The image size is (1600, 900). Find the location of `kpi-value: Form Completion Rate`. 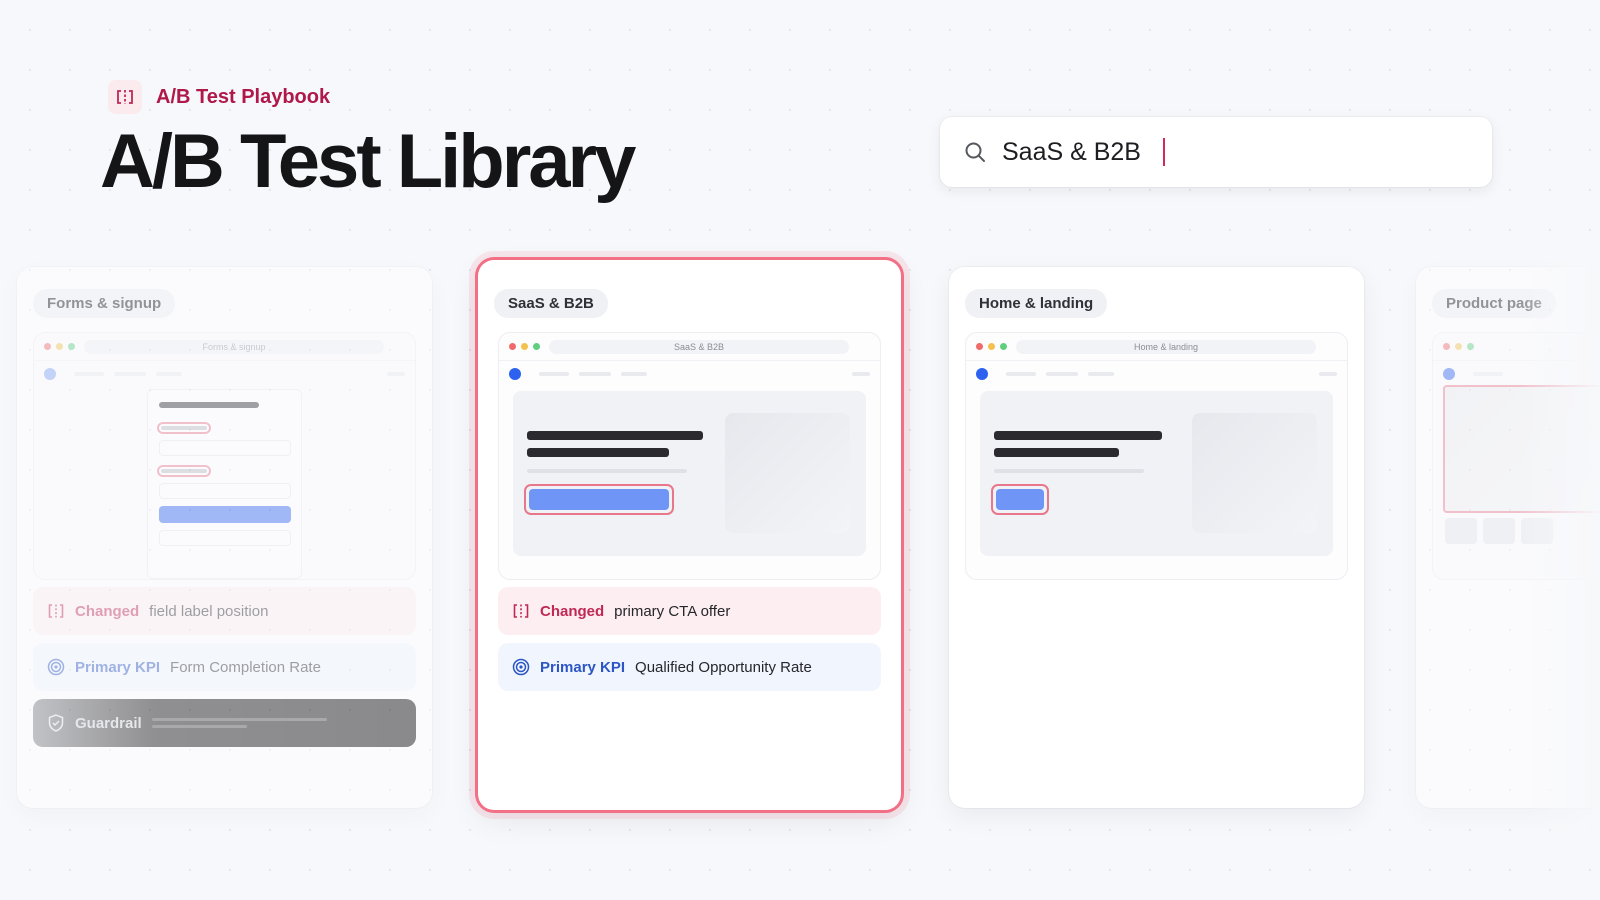

kpi-value: Form Completion Rate is located at coordinates (245, 667).